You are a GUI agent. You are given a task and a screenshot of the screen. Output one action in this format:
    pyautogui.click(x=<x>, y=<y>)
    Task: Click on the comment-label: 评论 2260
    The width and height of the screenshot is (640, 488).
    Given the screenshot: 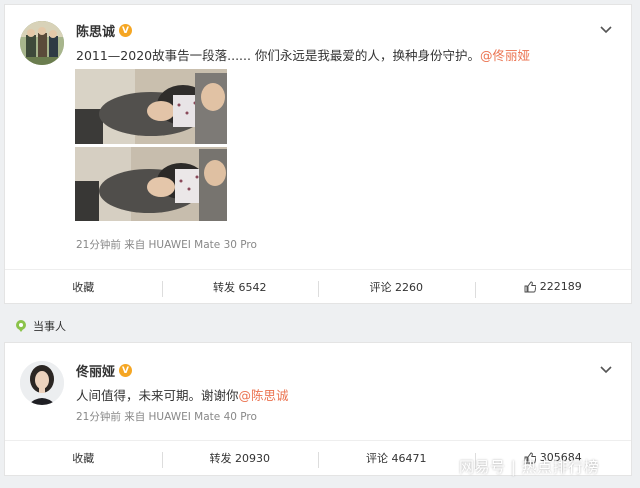 What is the action you would take?
    pyautogui.click(x=397, y=287)
    